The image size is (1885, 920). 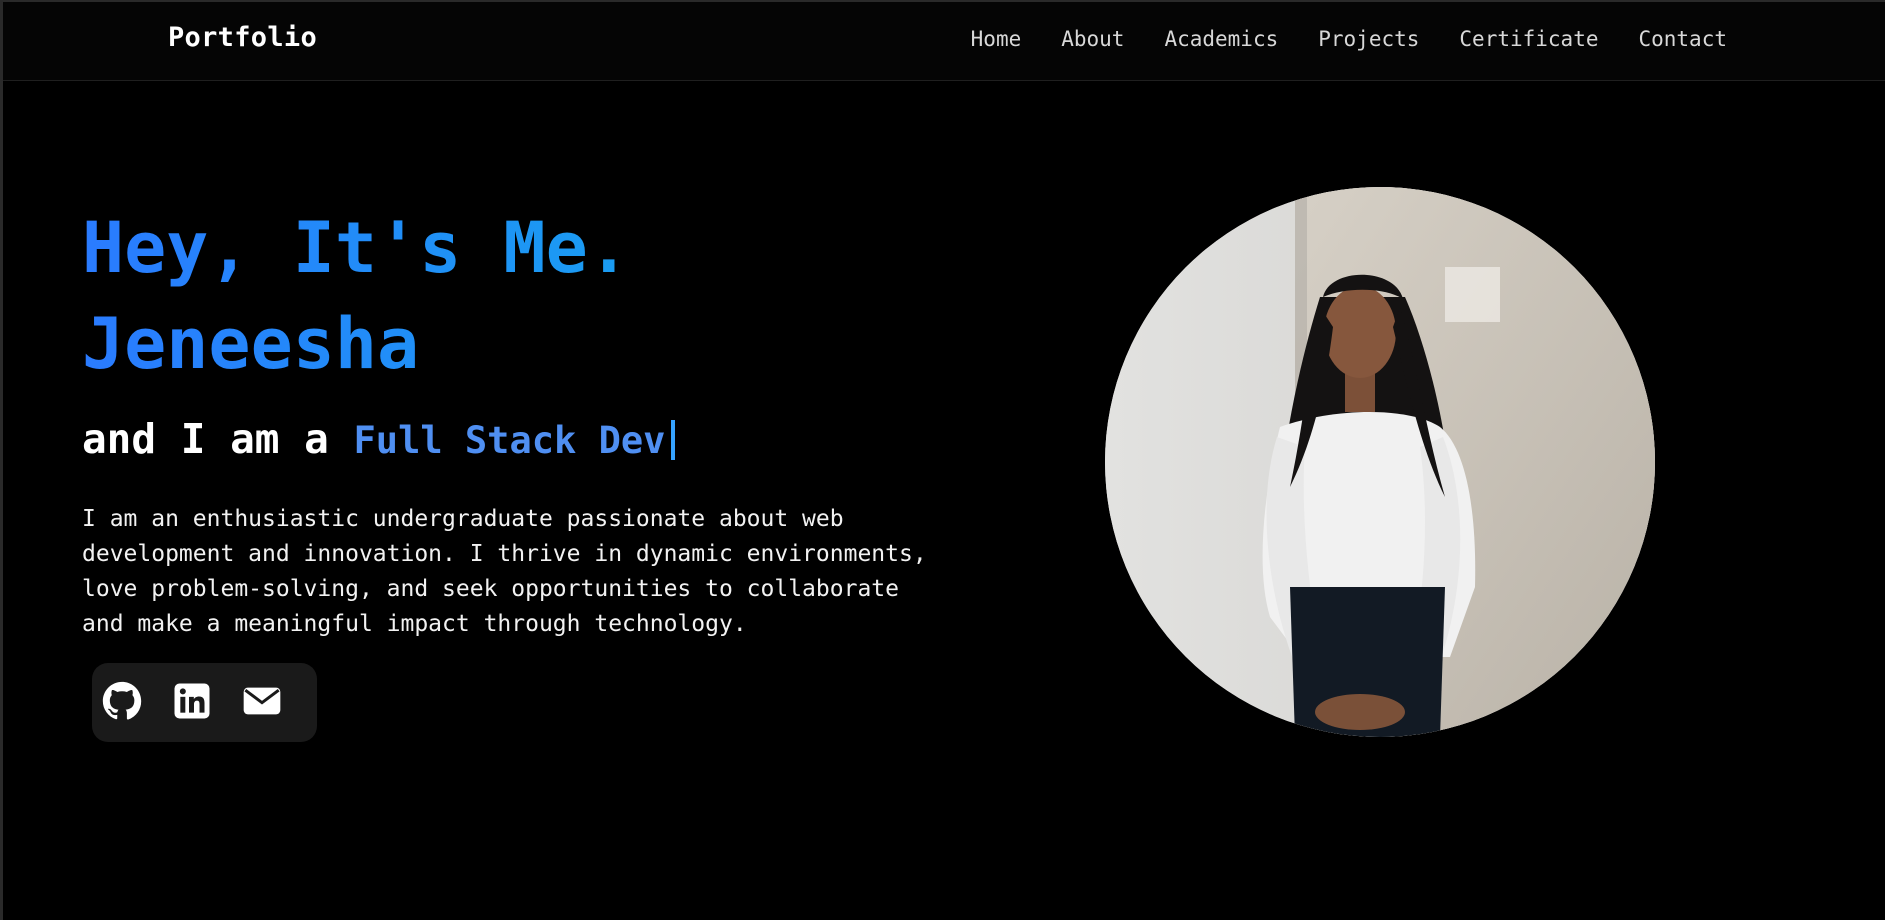 I want to click on nav-certificate: Certificate, so click(x=1528, y=39).